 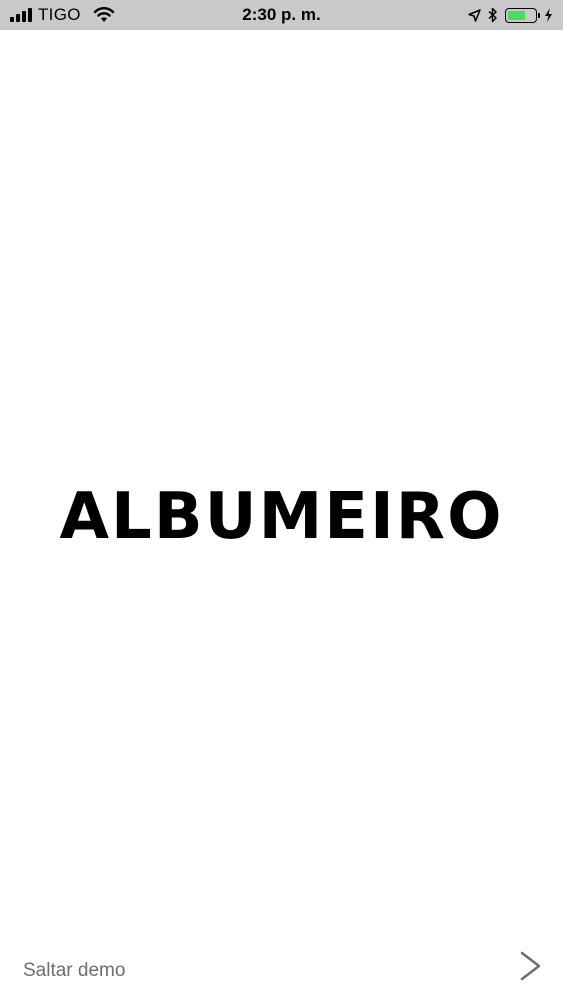 What do you see at coordinates (474, 15) in the screenshot?
I see `location-arrow-icon` at bounding box center [474, 15].